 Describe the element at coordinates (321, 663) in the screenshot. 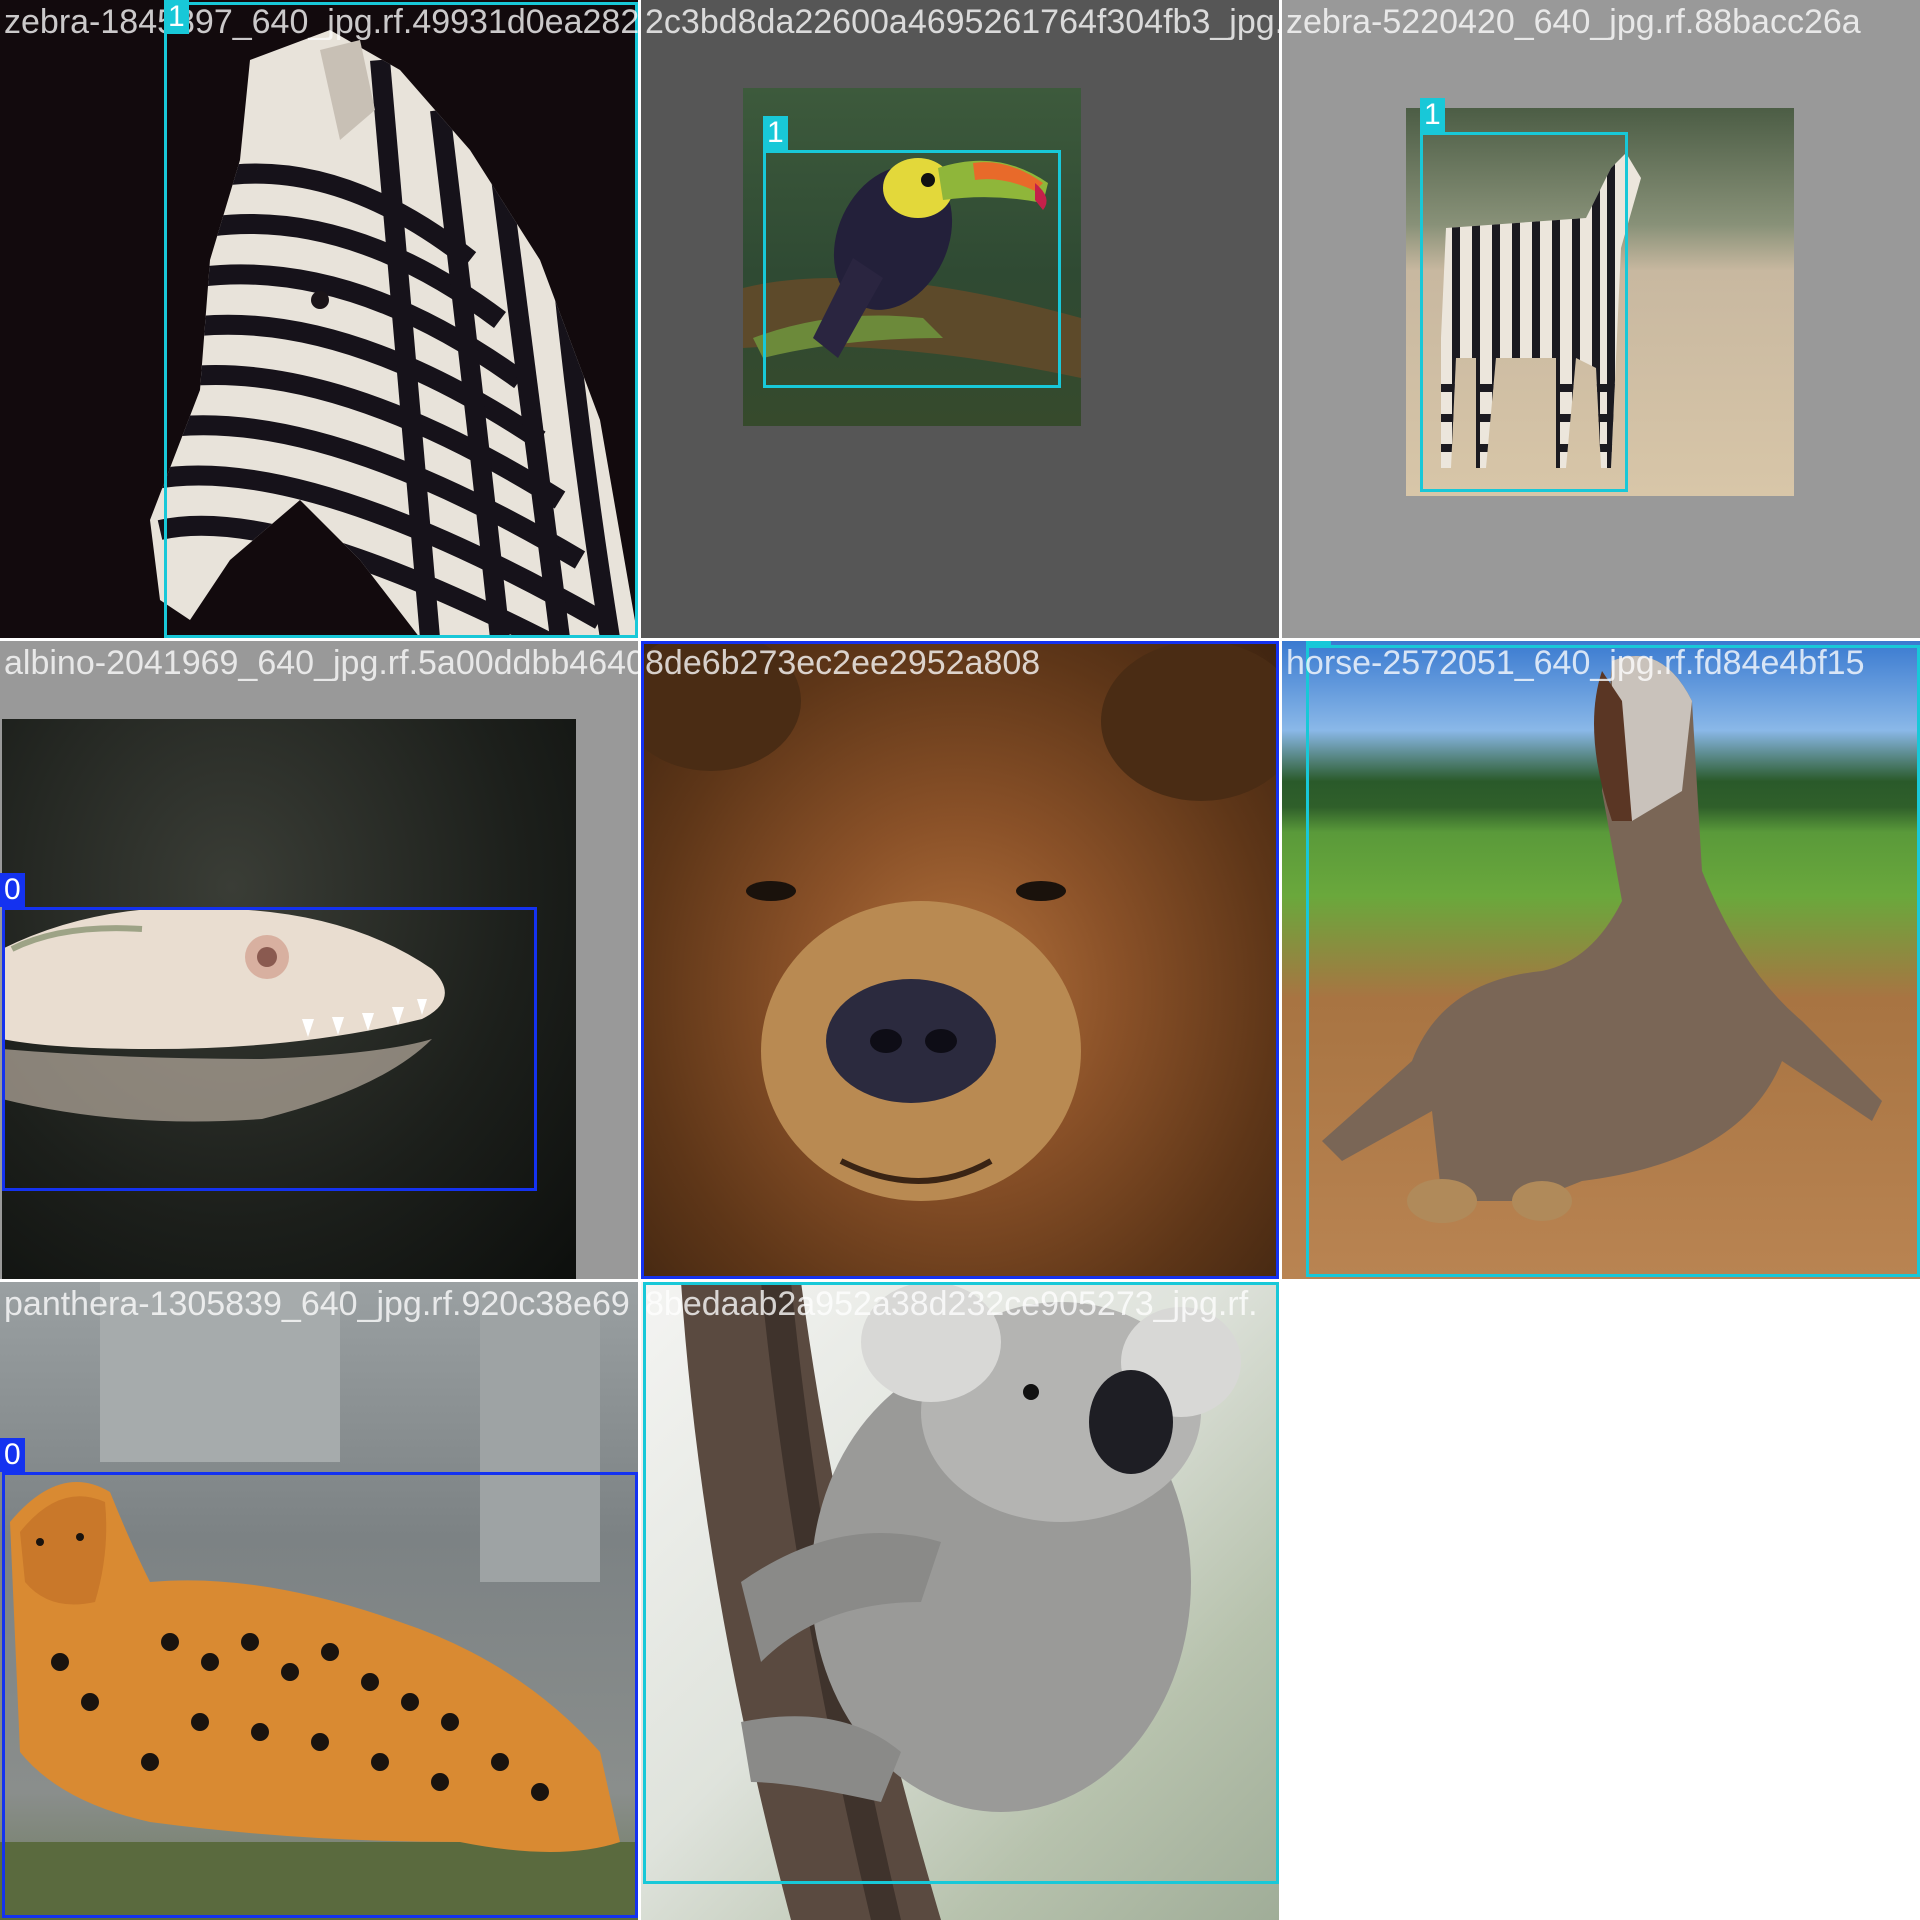

I see `tile-title: albino-2041969_640_jpg.rf.5a00ddbb4640` at that location.